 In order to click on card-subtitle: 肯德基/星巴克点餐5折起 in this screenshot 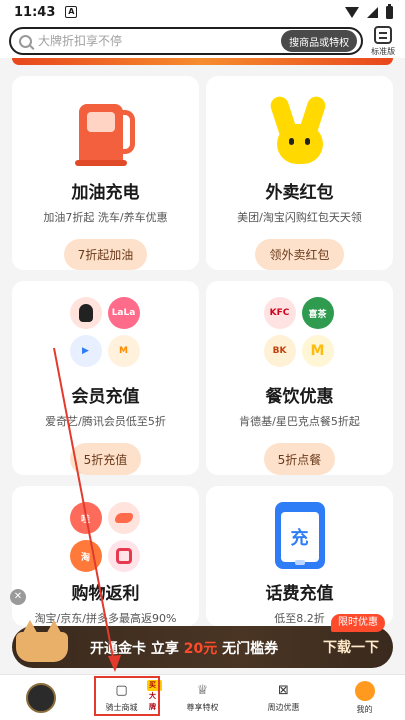, I will do `click(299, 422)`.